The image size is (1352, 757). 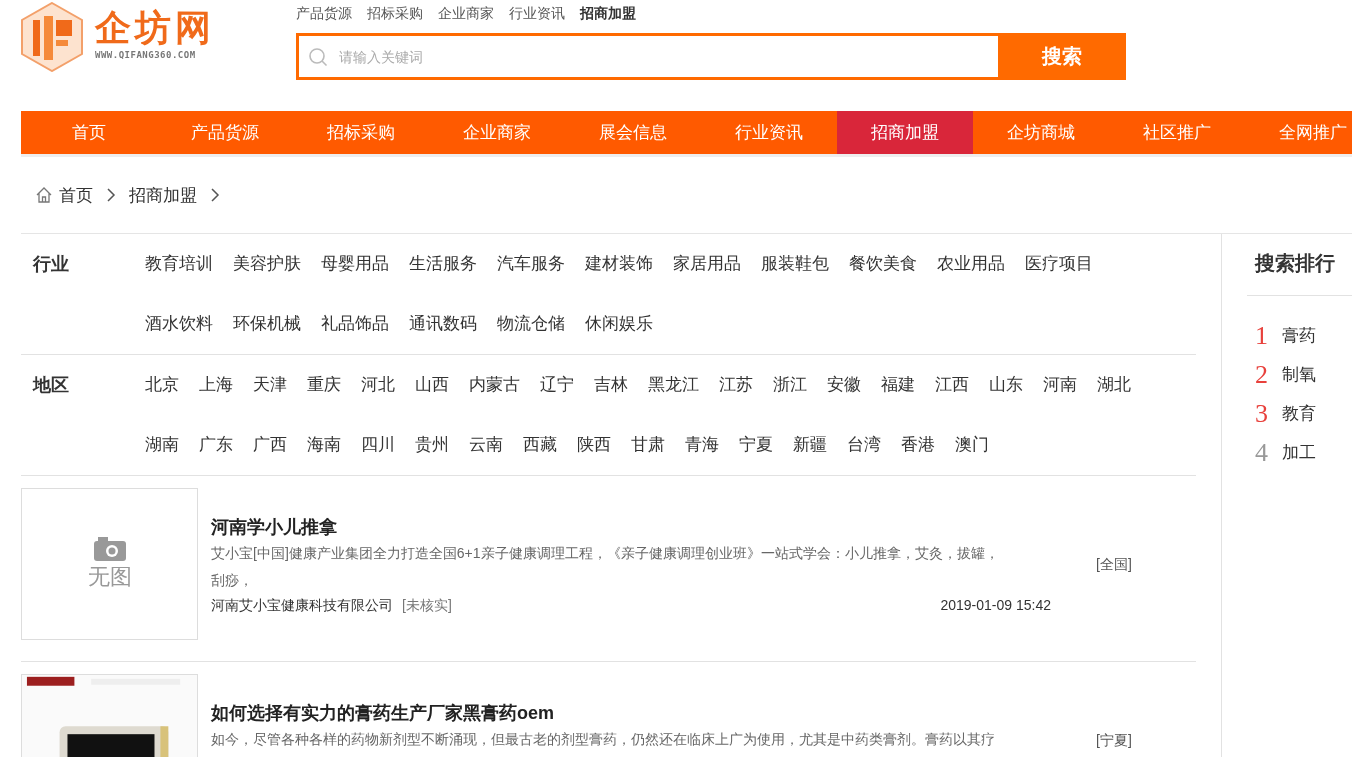 I want to click on filter-option: 礼品饰品, so click(x=355, y=324).